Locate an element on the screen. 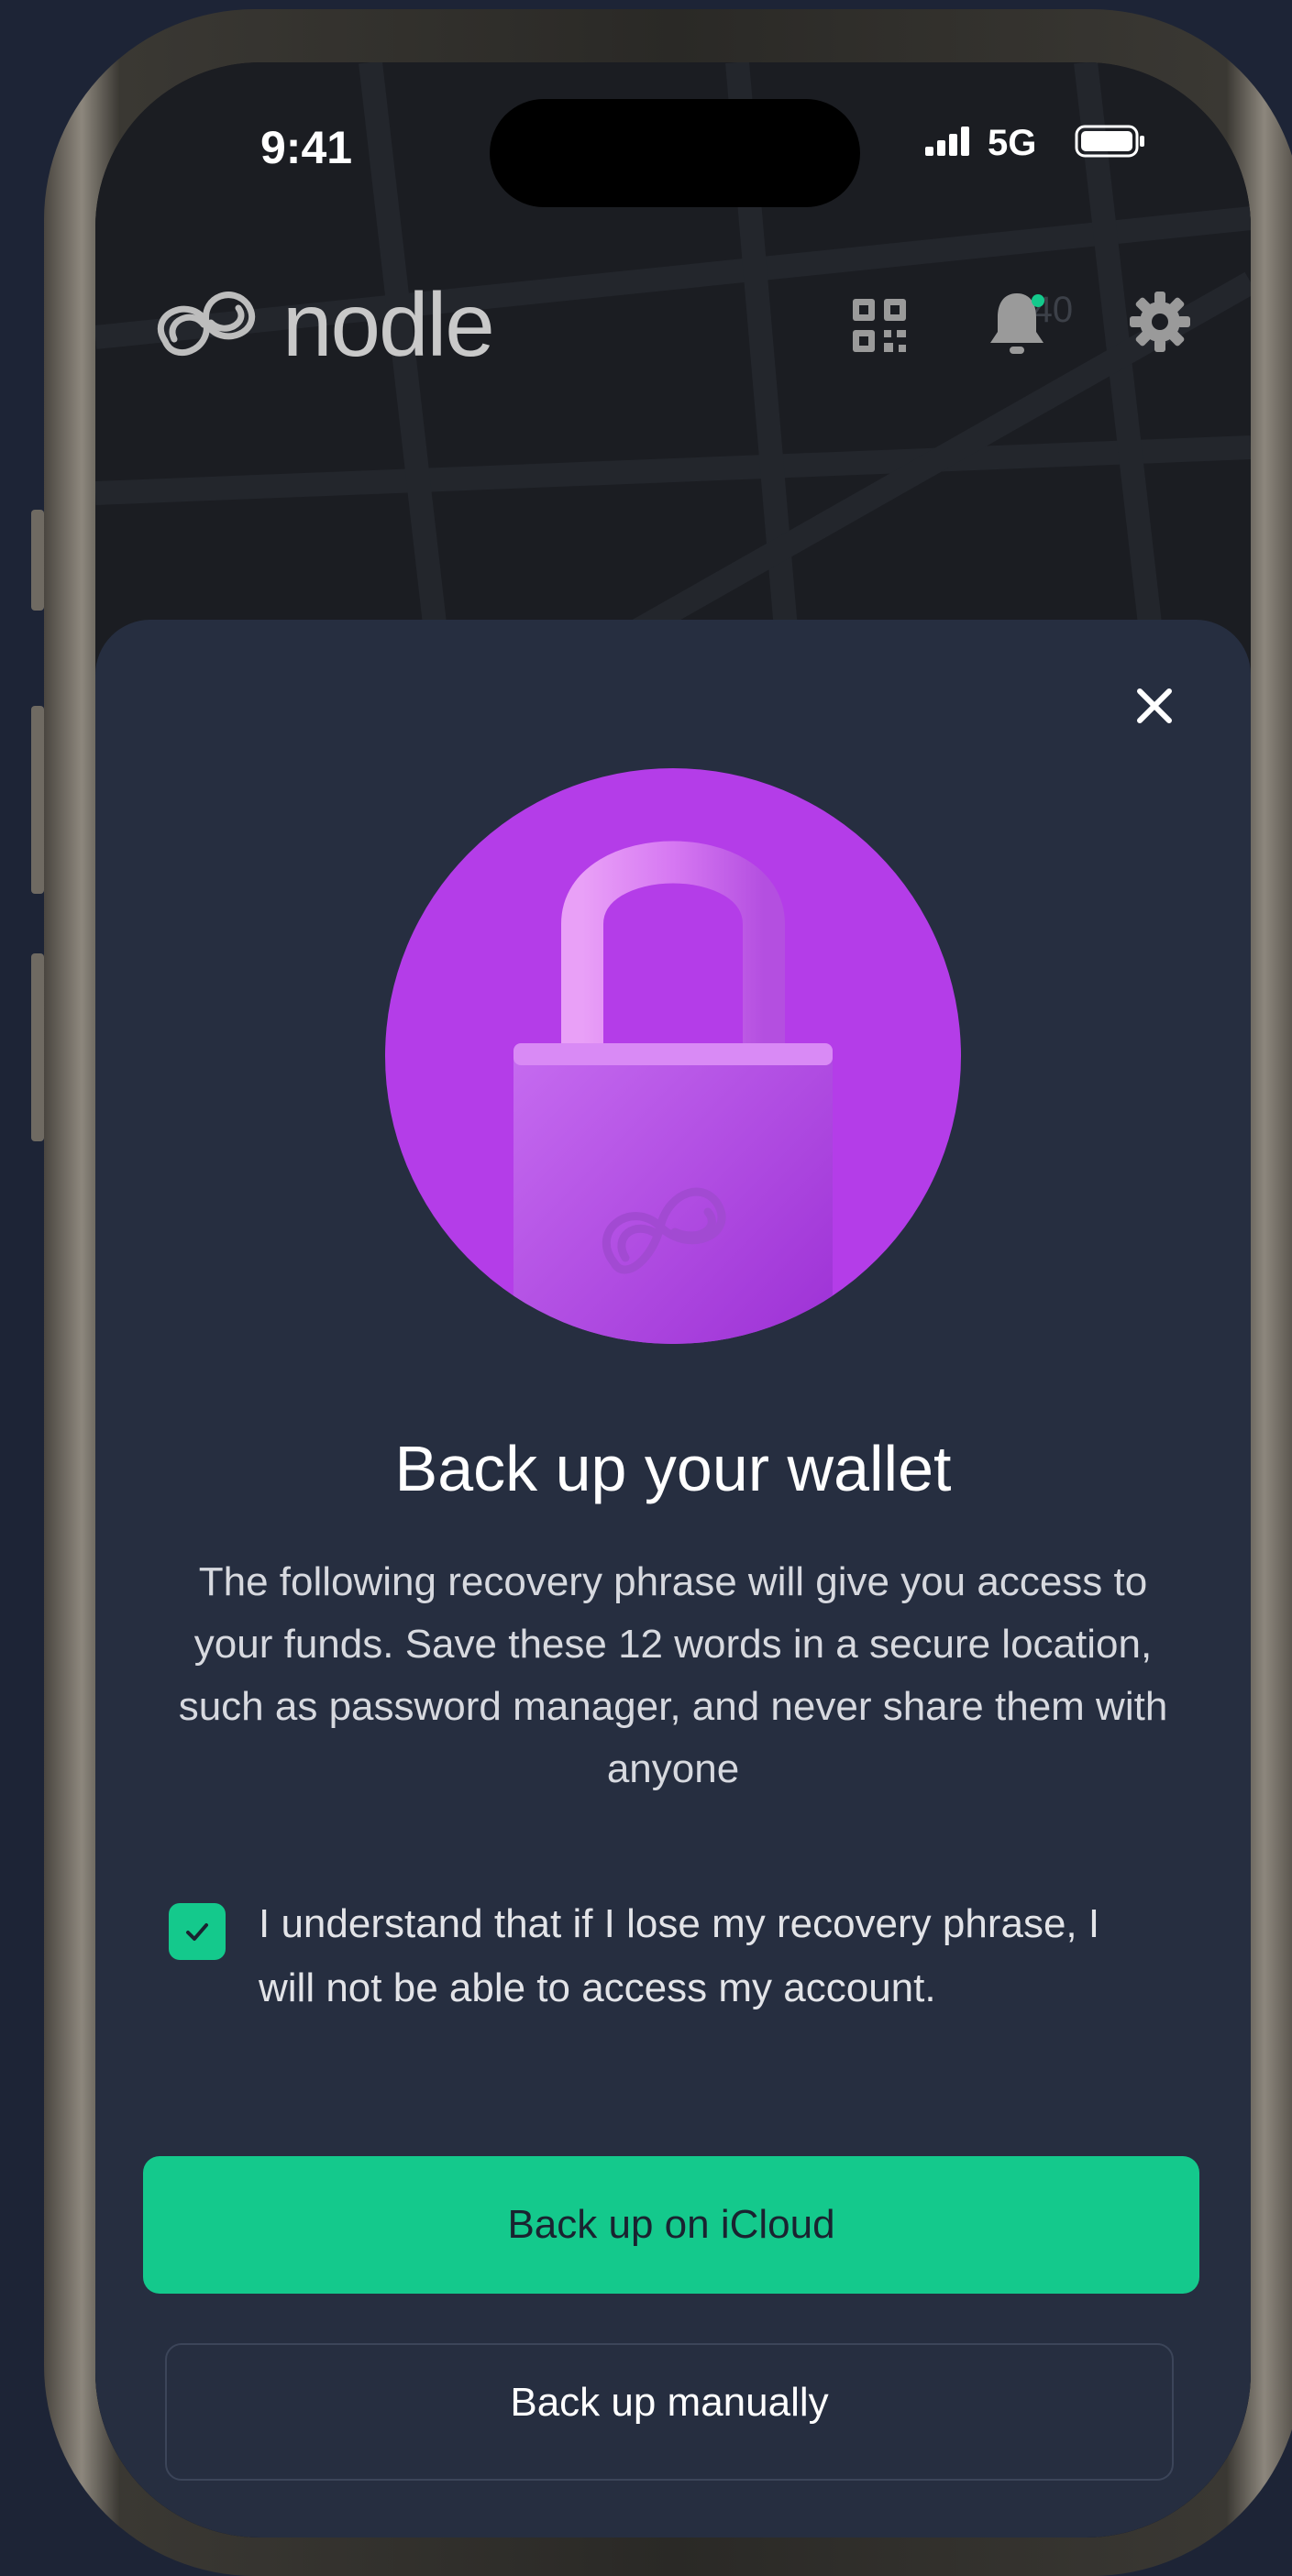  dynamic-island is located at coordinates (675, 153).